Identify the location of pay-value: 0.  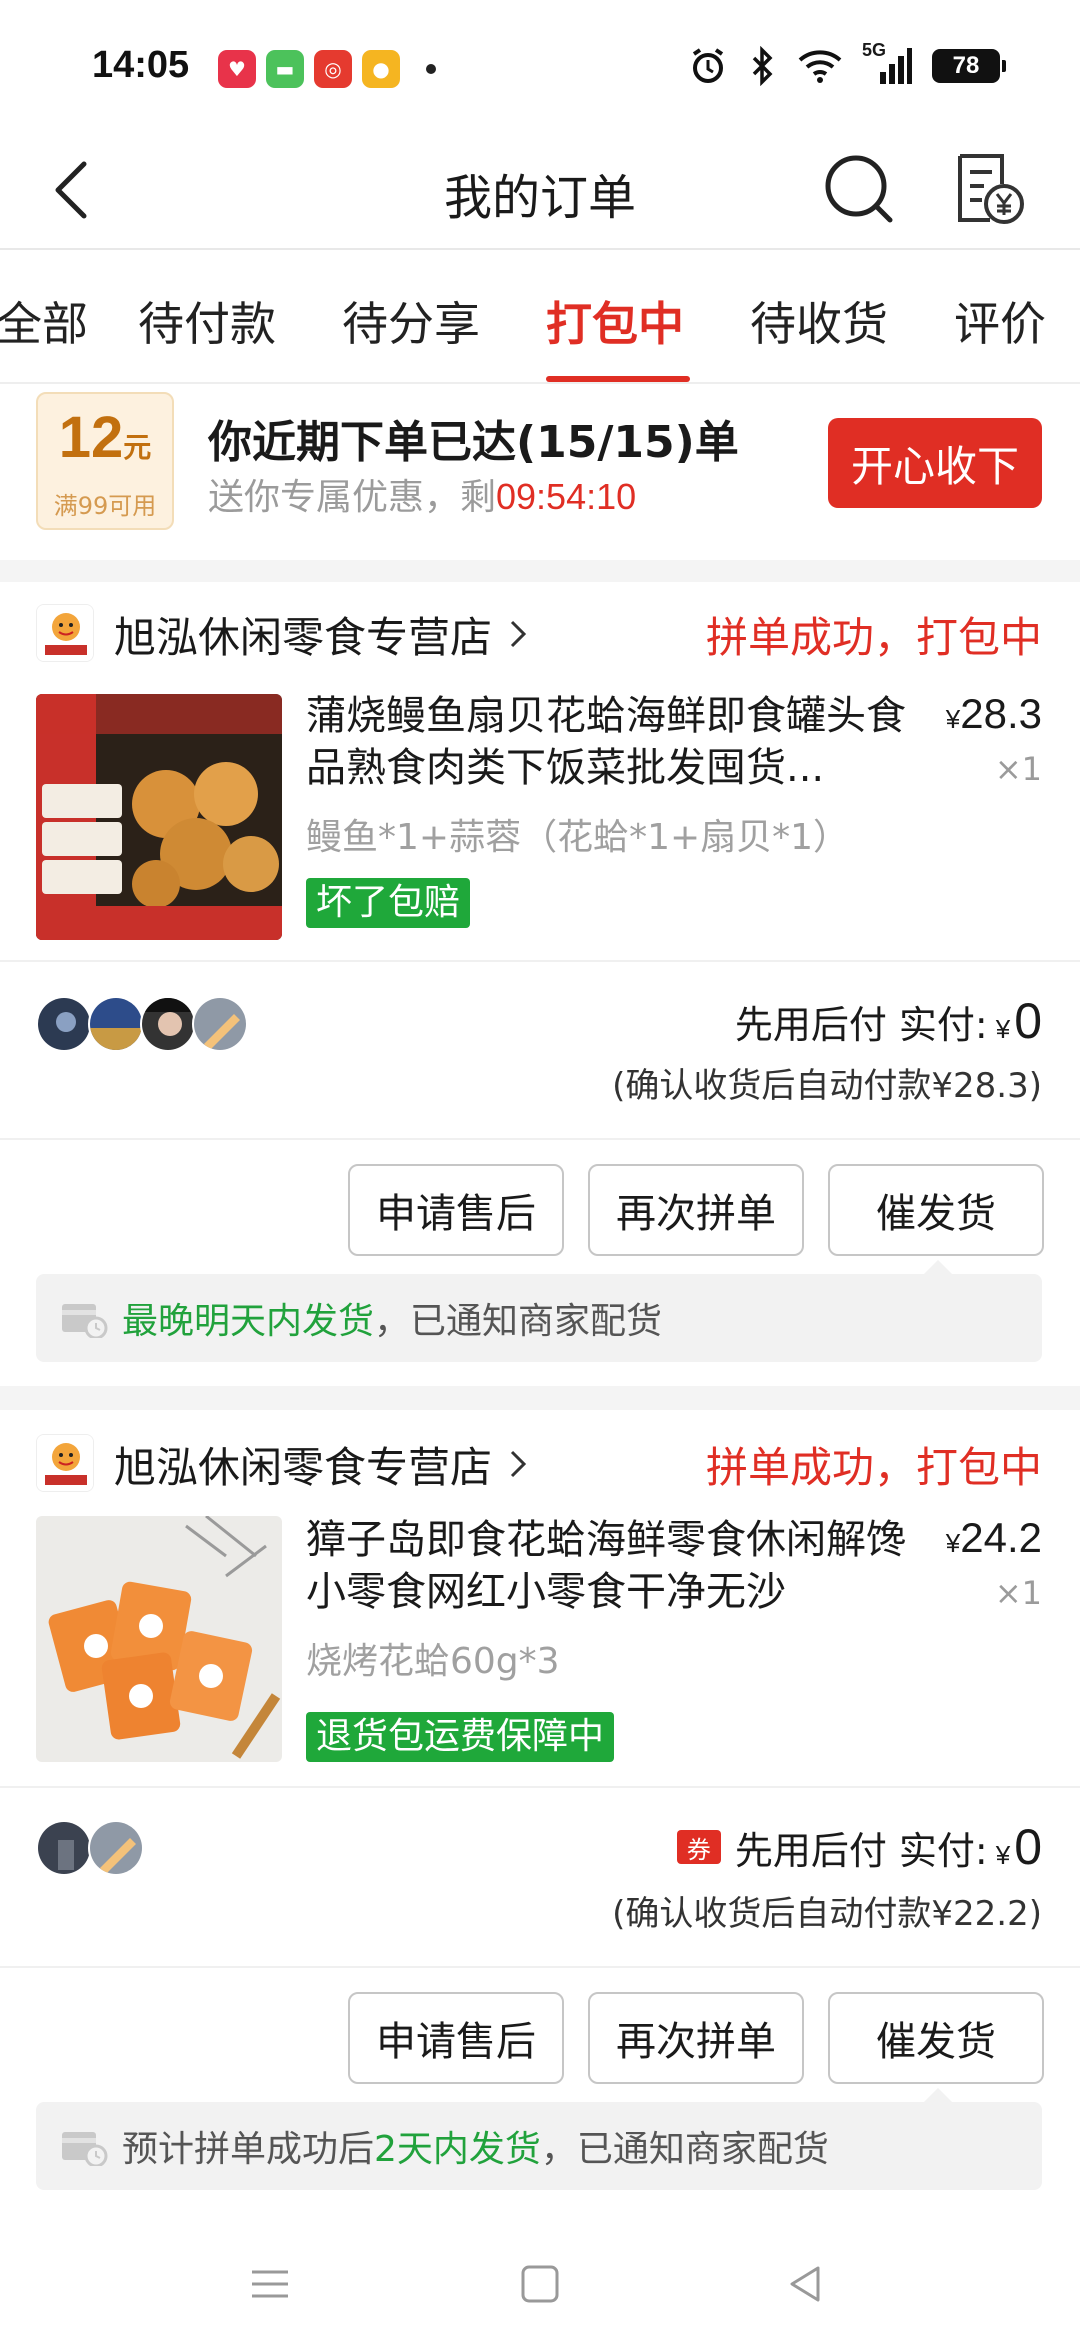
(1028, 1847).